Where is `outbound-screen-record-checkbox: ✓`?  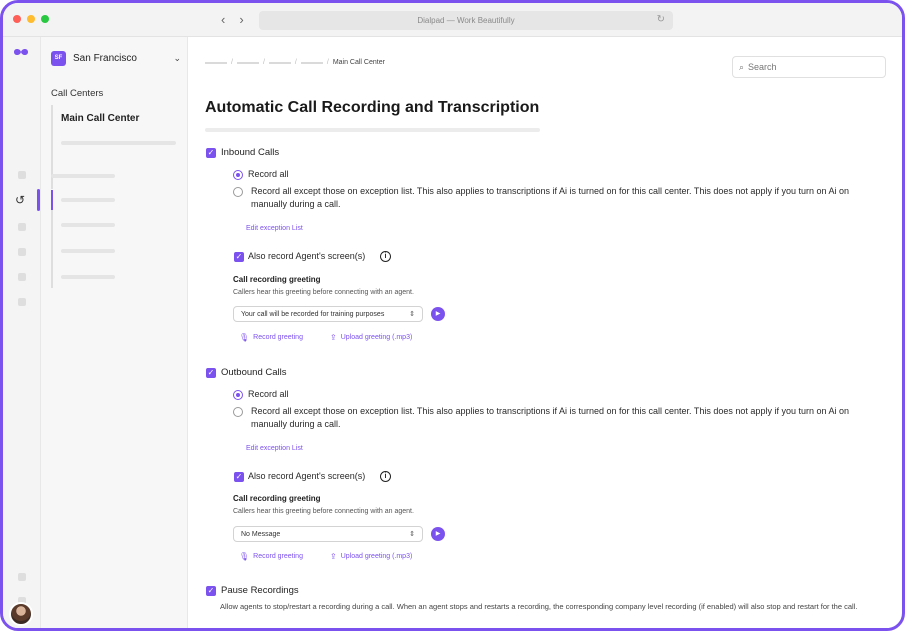 outbound-screen-record-checkbox: ✓ is located at coordinates (239, 477).